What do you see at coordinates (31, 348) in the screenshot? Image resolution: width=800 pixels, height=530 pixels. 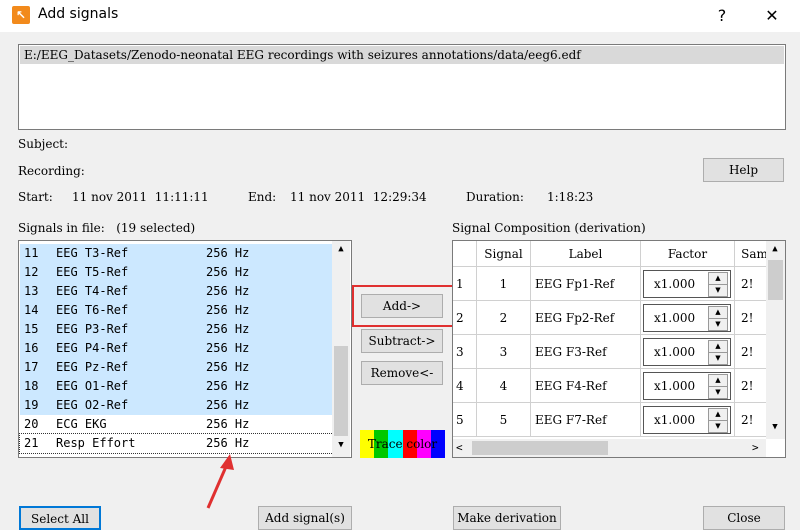 I see `signal-number: 16` at bounding box center [31, 348].